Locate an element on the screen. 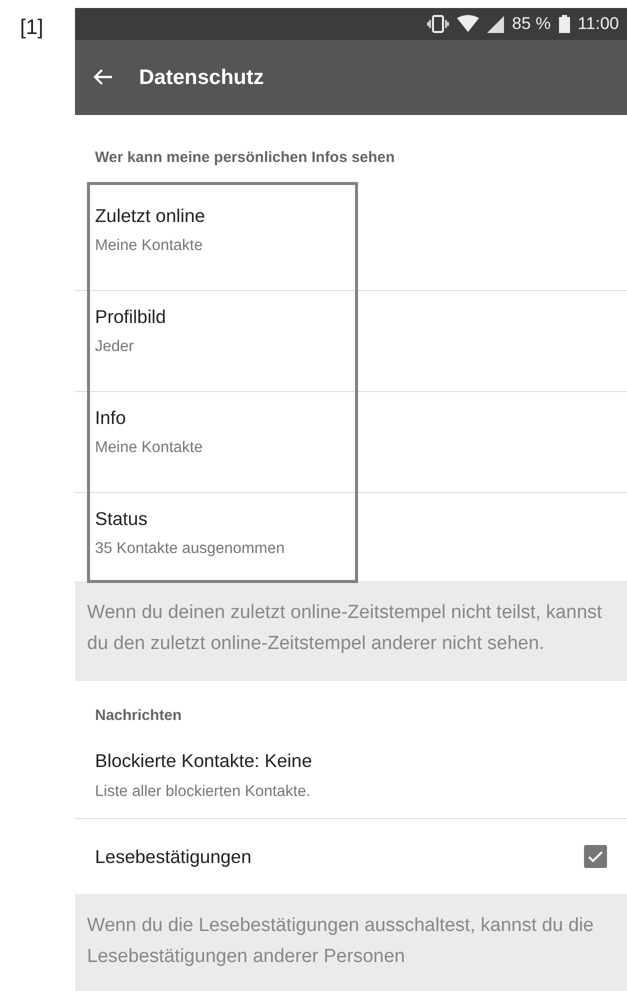  checkbox is located at coordinates (595, 856).